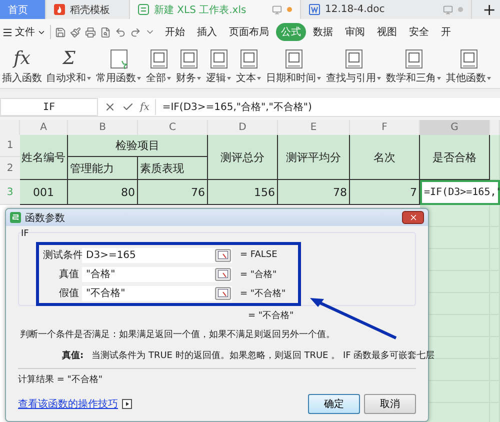  What do you see at coordinates (120, 32) in the screenshot?
I see `undo-icon` at bounding box center [120, 32].